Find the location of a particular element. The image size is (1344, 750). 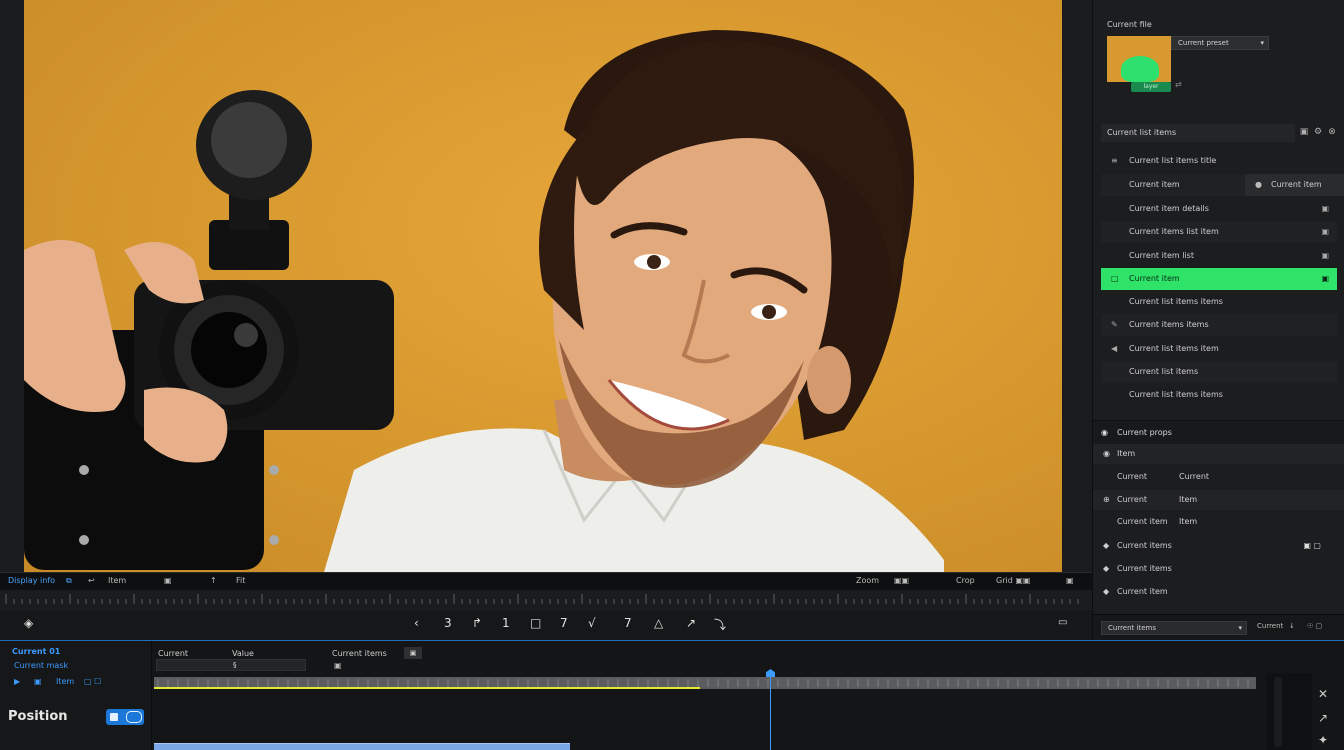

layer-row: ◀ Current list items item is located at coordinates (1219, 349).